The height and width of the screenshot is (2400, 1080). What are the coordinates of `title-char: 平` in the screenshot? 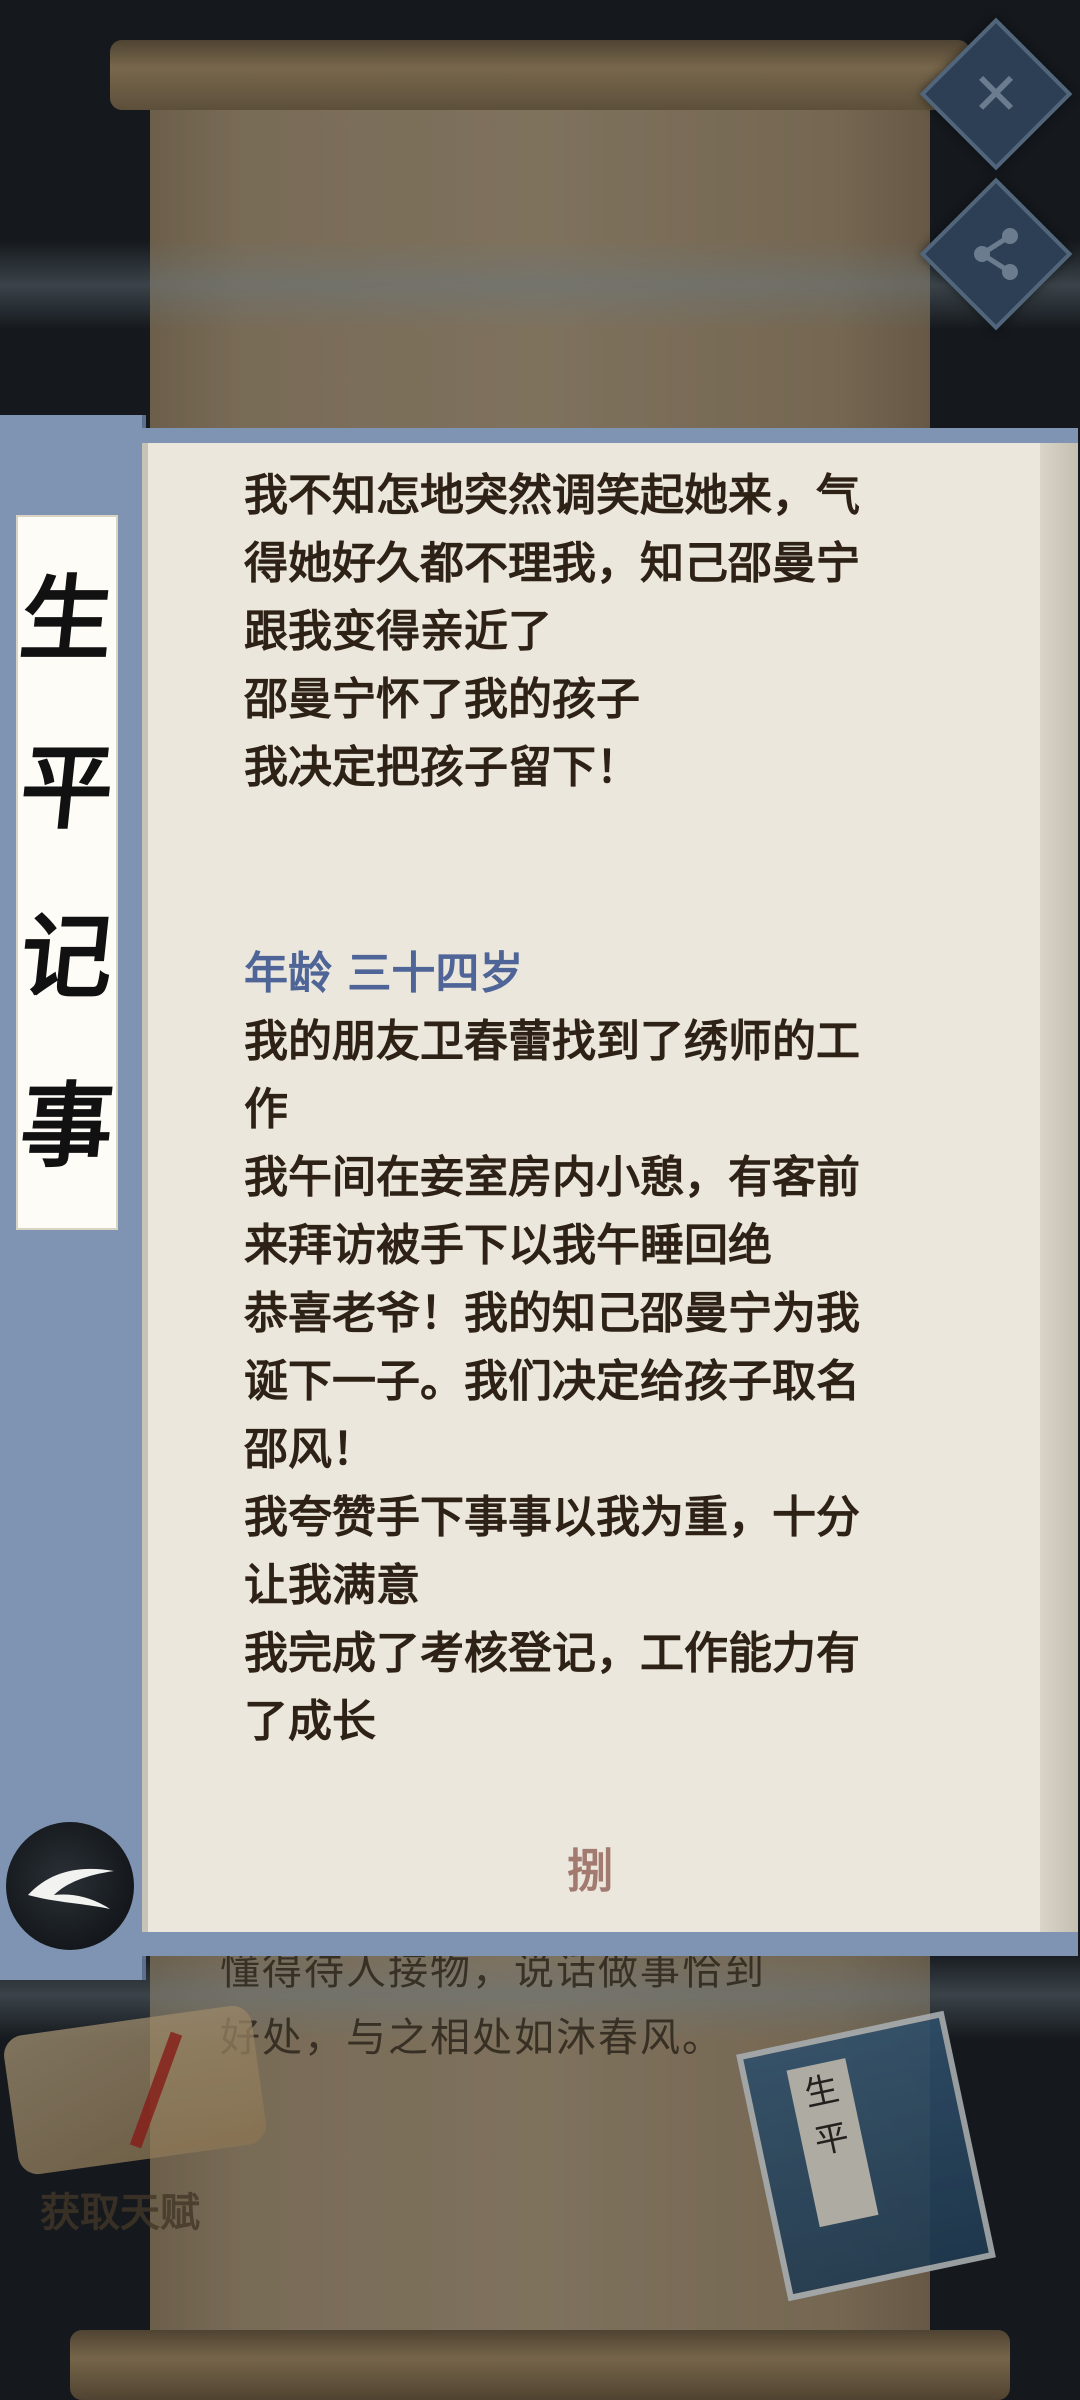 It's located at (67, 788).